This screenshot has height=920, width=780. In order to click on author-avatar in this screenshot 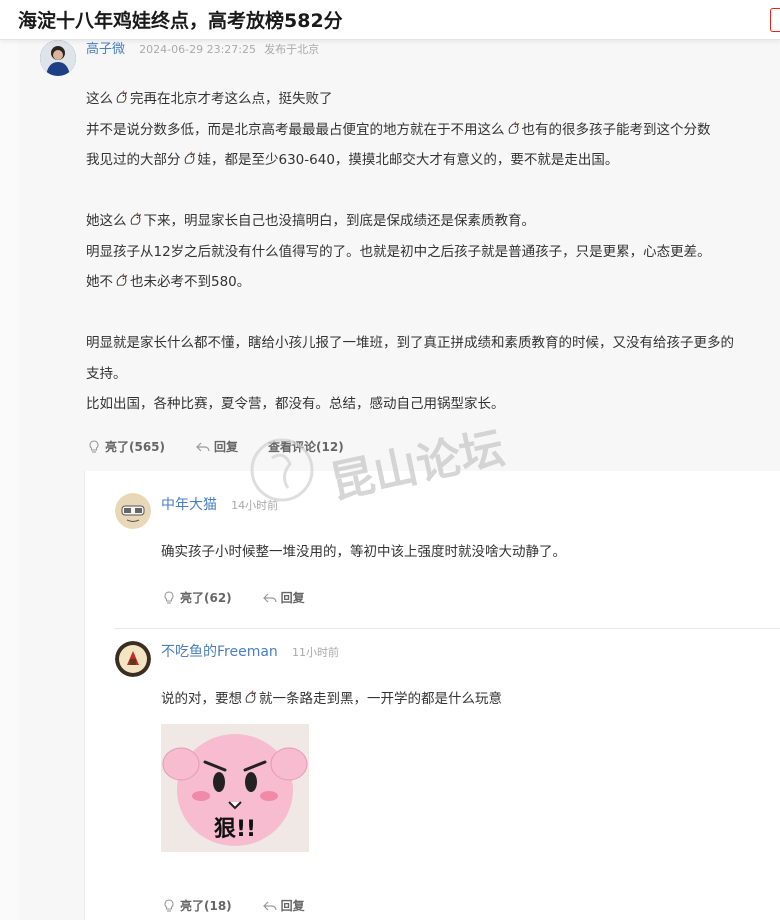, I will do `click(58, 58)`.